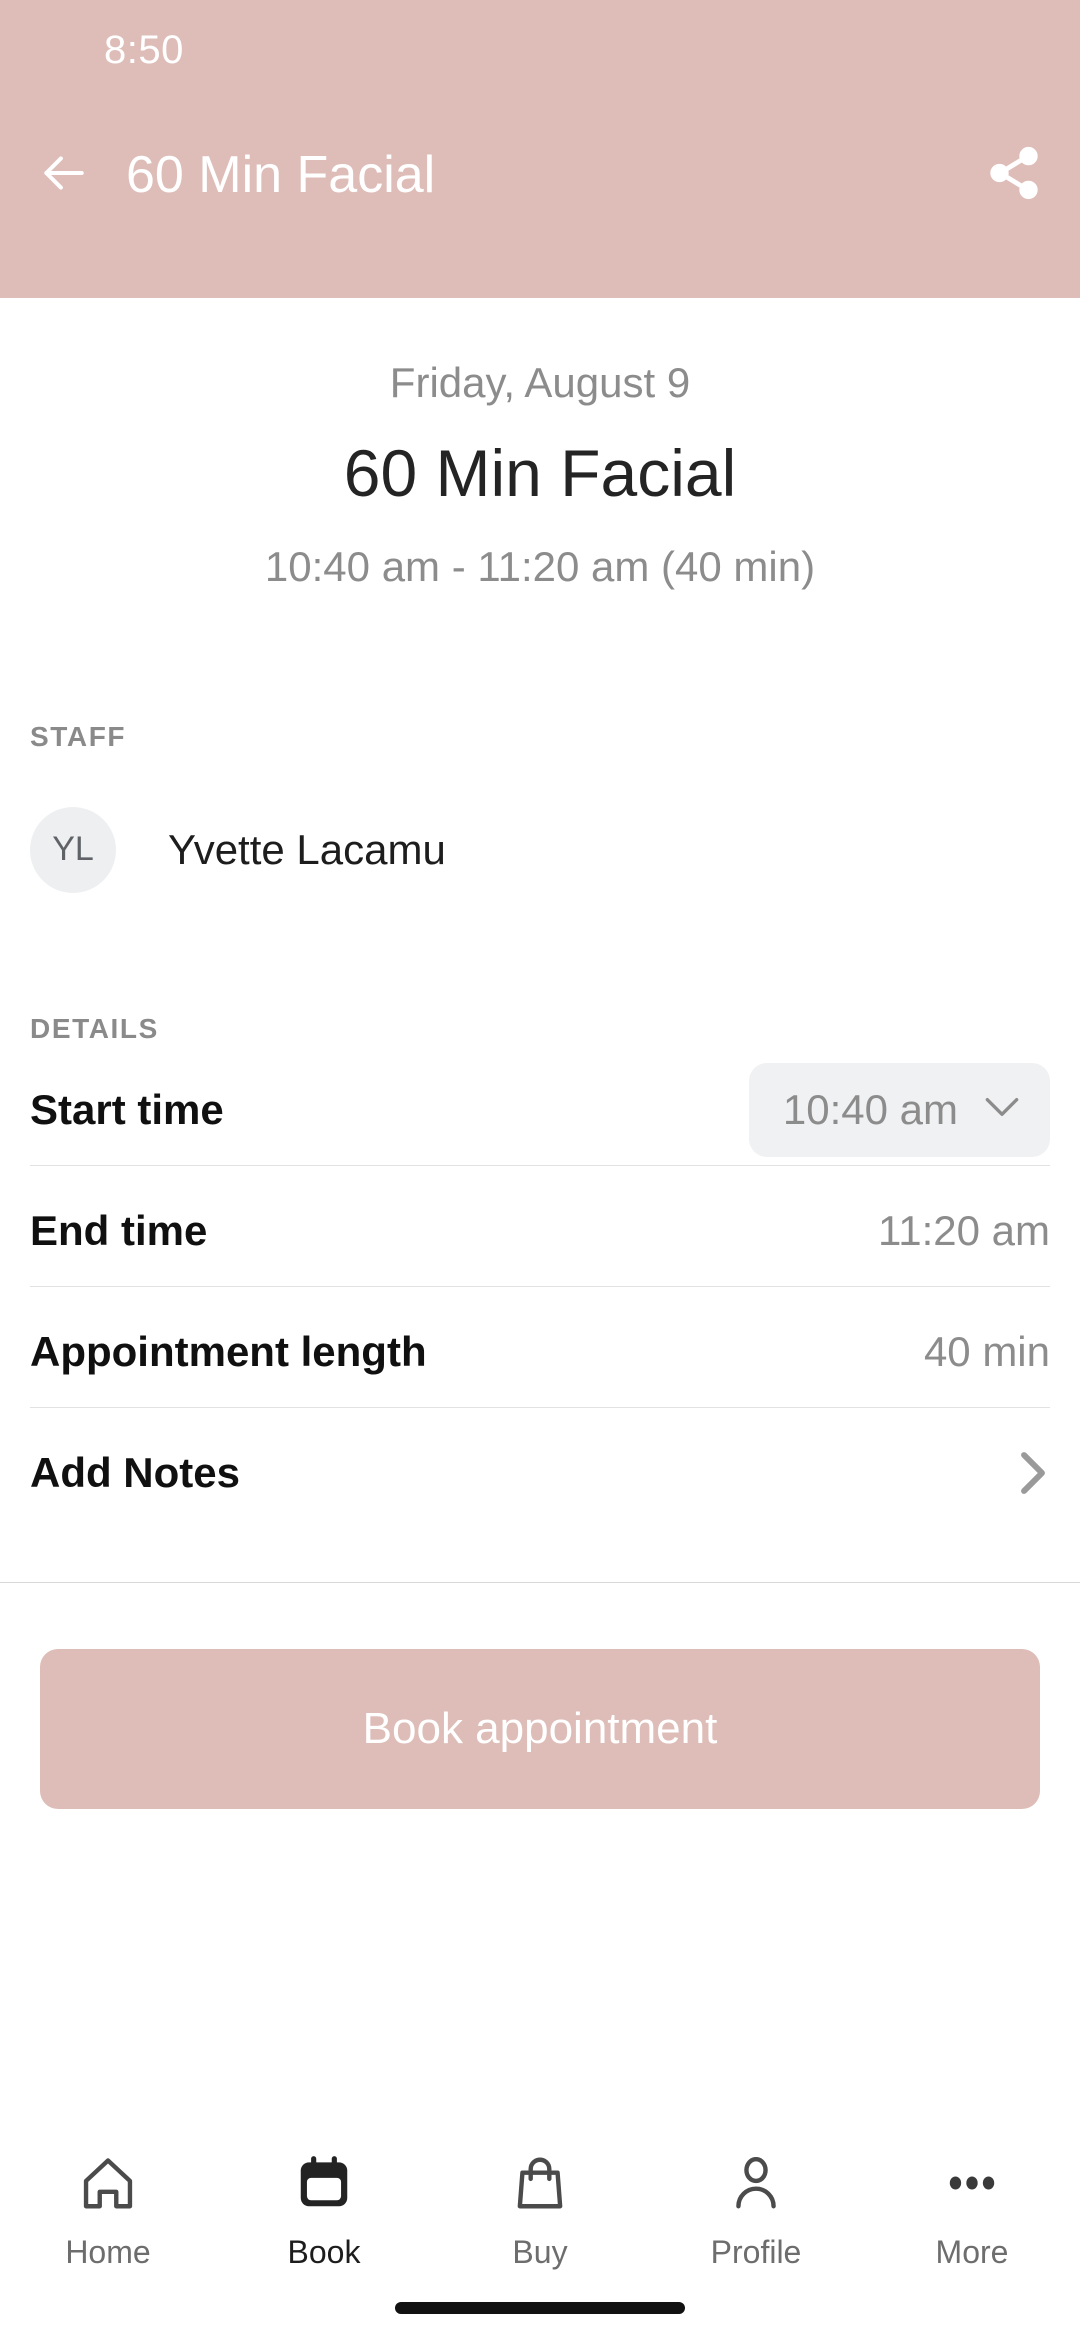  Describe the element at coordinates (540, 2183) in the screenshot. I see `shopping-bag-icon` at that location.